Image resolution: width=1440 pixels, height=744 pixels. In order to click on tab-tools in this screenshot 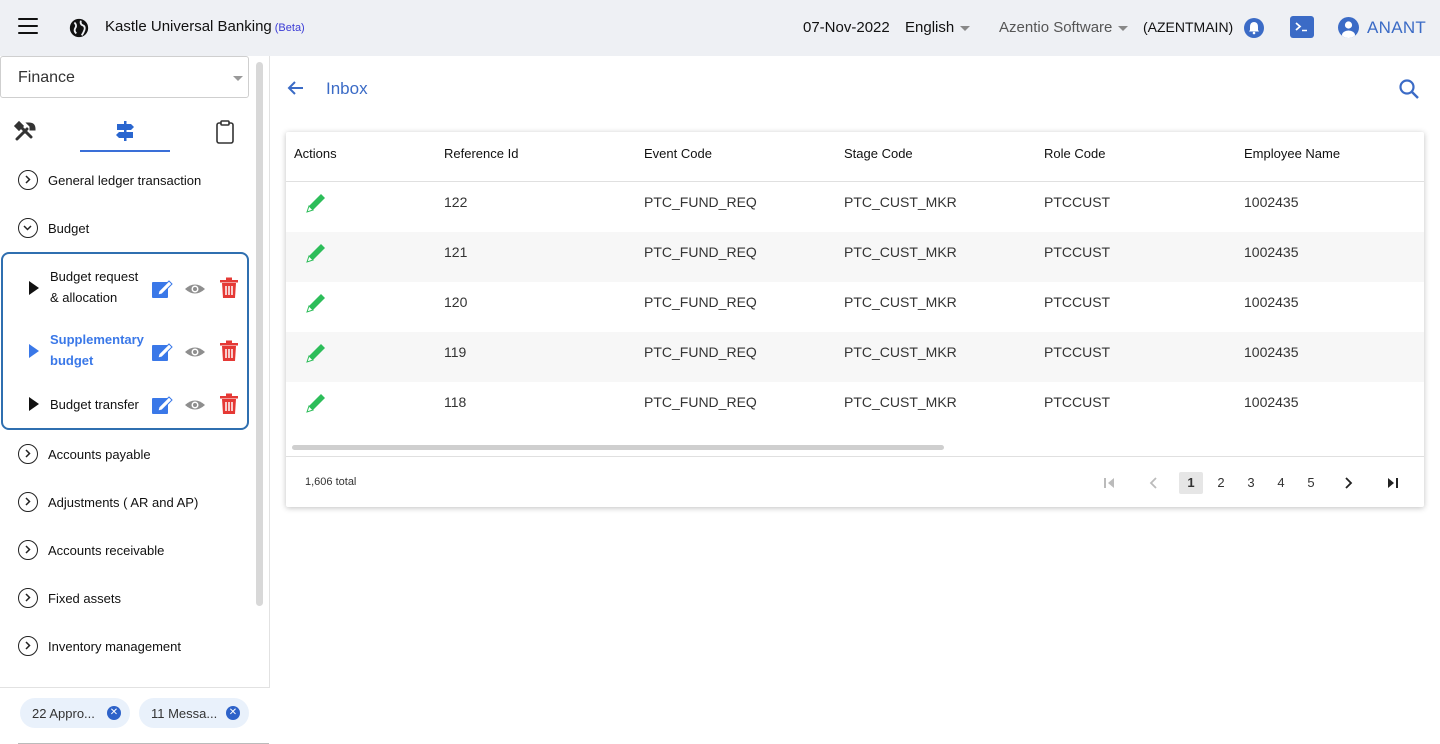, I will do `click(26, 132)`.